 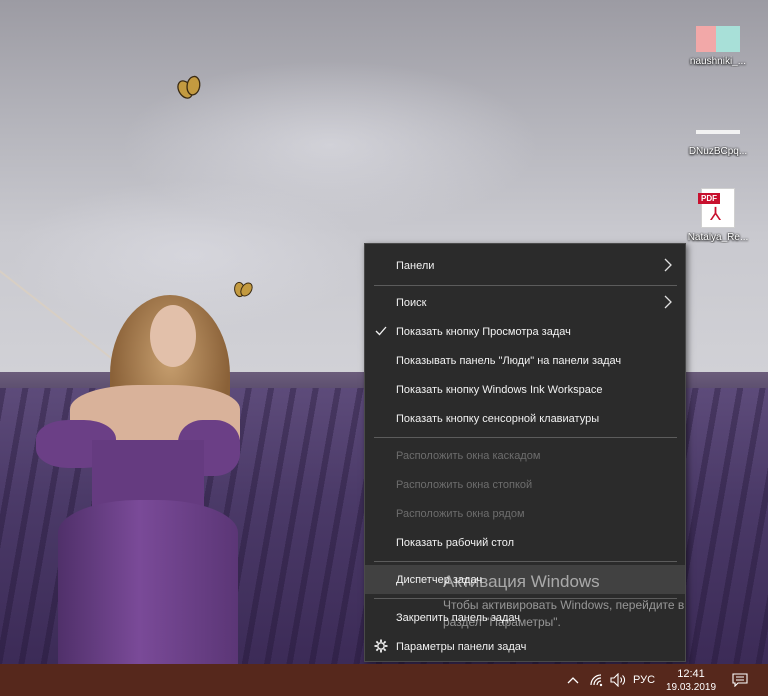 What do you see at coordinates (455, 542) in the screenshot?
I see `menu-item-label: Показать рабочий стол` at bounding box center [455, 542].